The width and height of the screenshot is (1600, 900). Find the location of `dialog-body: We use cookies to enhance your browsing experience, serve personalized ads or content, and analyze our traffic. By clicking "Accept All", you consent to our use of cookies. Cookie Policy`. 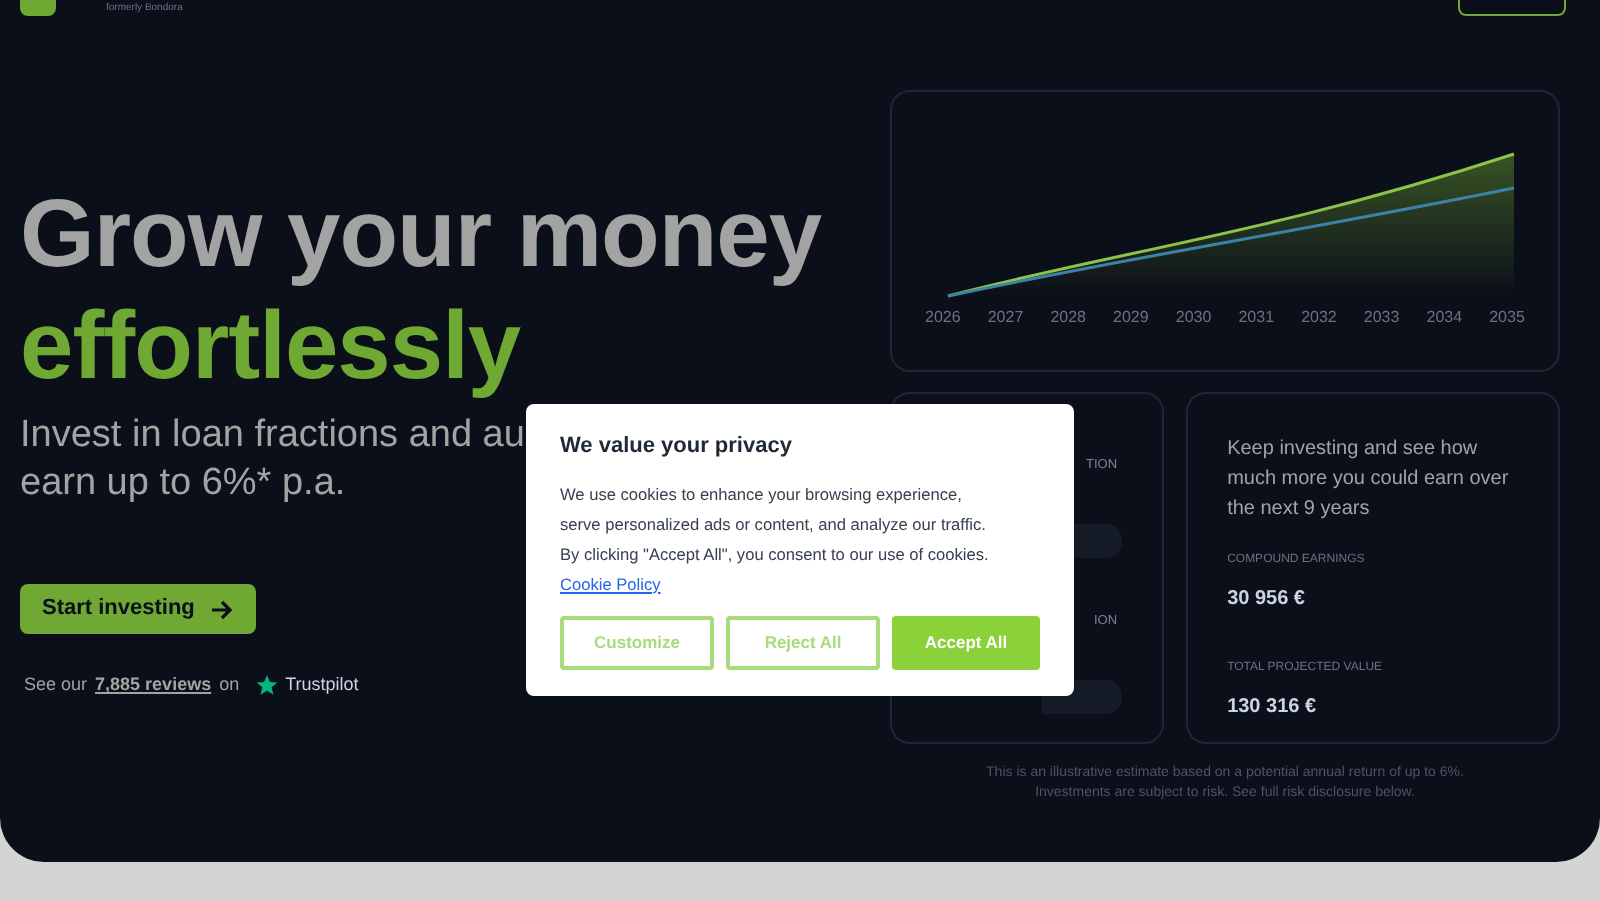

dialog-body: We use cookies to enhance your browsing experience, serve personalized ads or content, and analyze our traffic. By clicking "Accept All", you consent to our use of cookies. Cookie Policy is located at coordinates (775, 539).